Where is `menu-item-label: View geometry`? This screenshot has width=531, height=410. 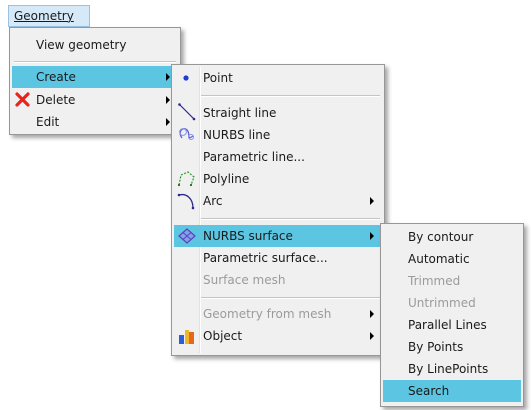 menu-item-label: View geometry is located at coordinates (81, 45).